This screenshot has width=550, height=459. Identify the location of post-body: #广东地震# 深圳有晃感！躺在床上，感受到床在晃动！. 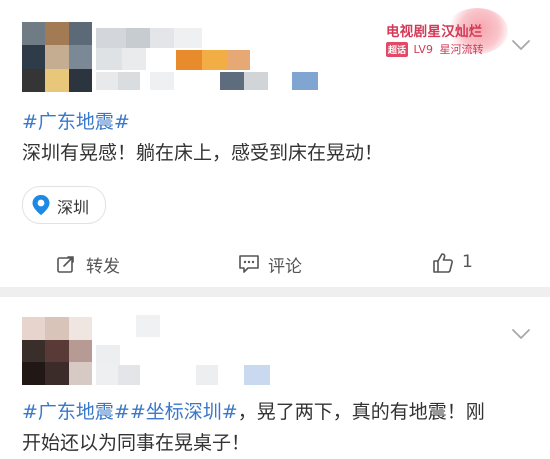
(202, 138).